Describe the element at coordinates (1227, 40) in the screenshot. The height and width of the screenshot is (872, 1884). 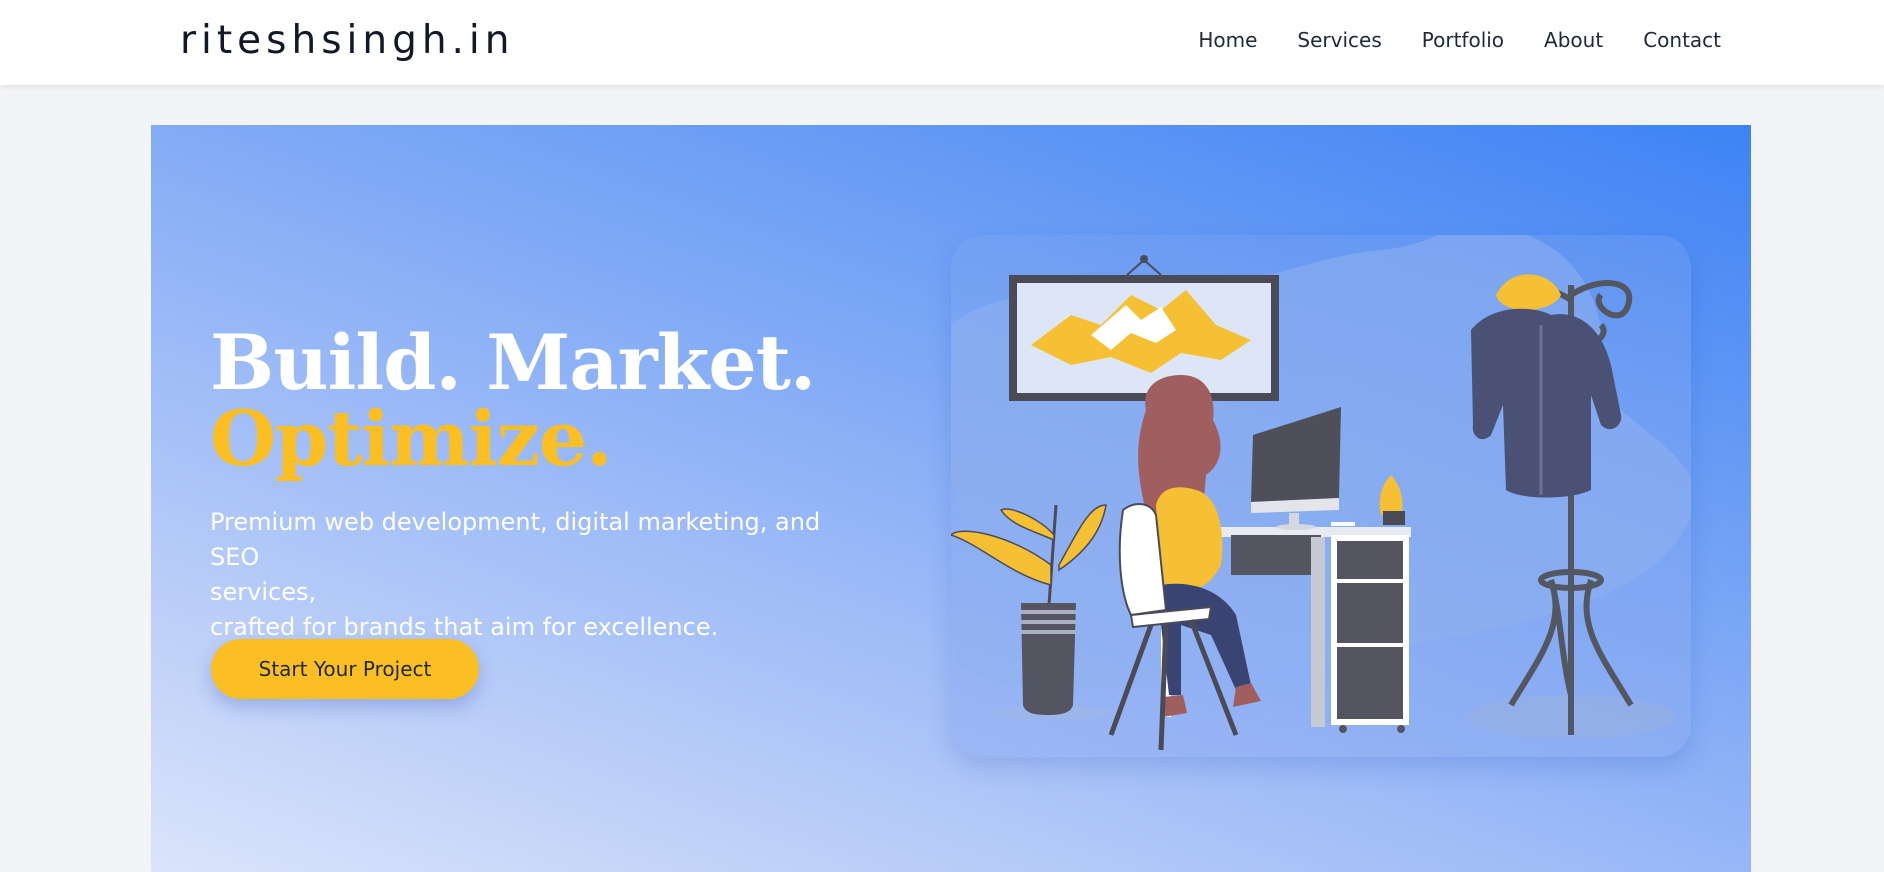
I see `nav-link-home: Home` at that location.